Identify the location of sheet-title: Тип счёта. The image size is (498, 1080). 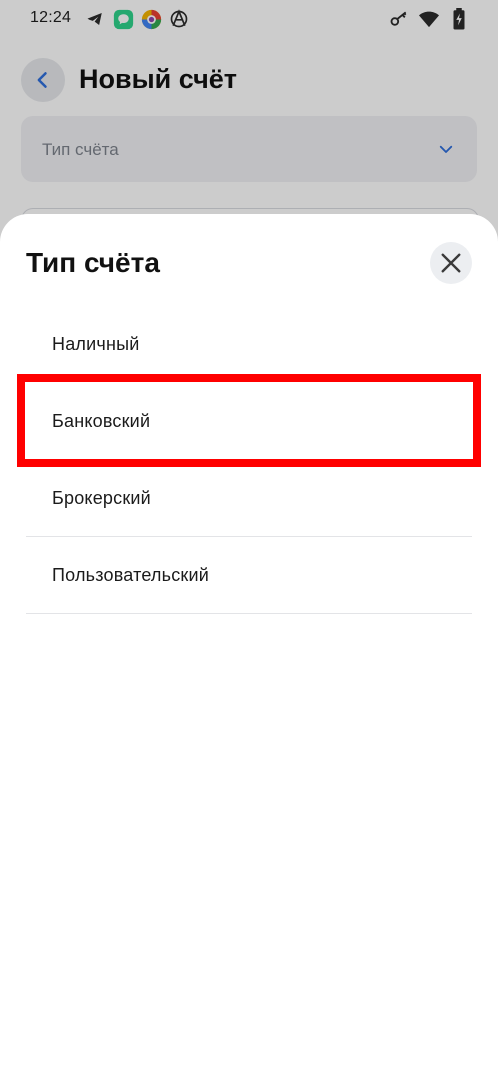
(93, 262).